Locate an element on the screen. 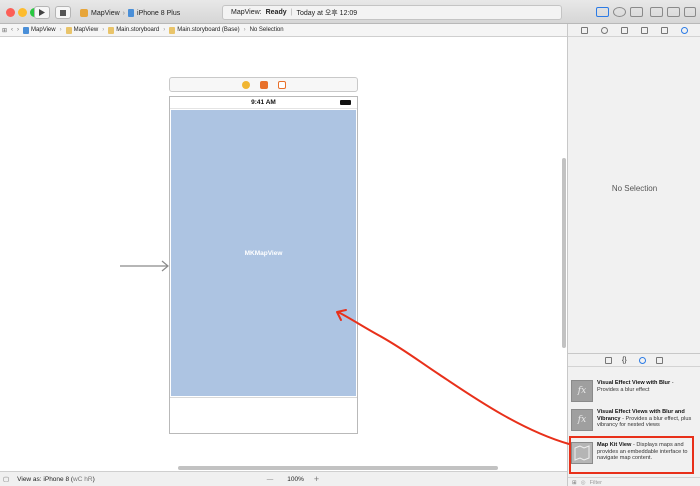  first-responder-icon is located at coordinates (263, 84).